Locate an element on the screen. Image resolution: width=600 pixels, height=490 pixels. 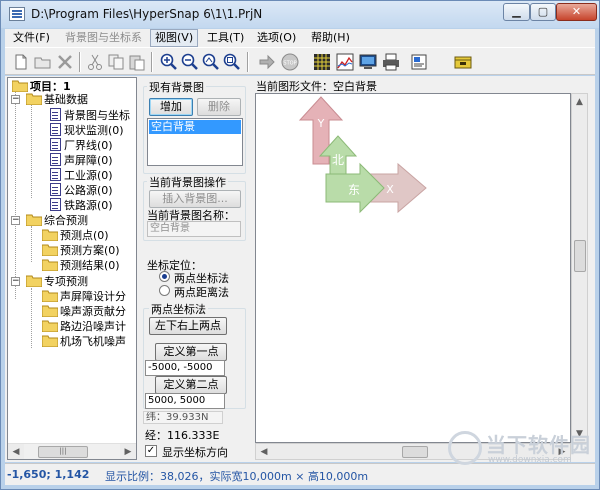
minimize-button: ▁ is located at coordinates (516, 12).